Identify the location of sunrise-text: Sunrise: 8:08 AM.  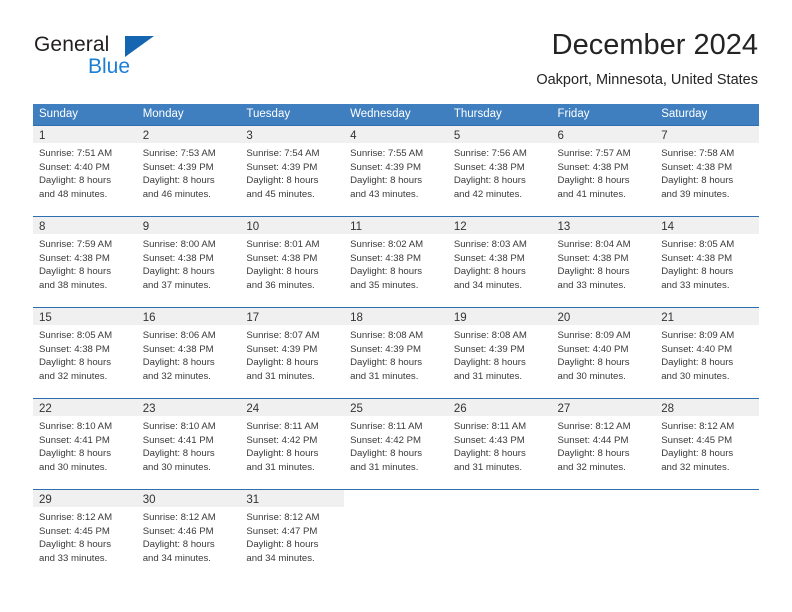
(387, 335).